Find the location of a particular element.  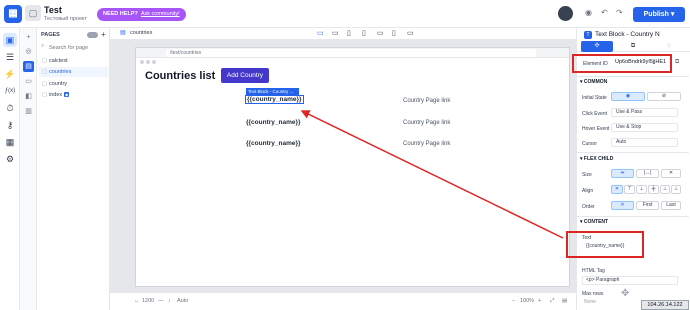

element-id-label: Element ID is located at coordinates (595, 64).